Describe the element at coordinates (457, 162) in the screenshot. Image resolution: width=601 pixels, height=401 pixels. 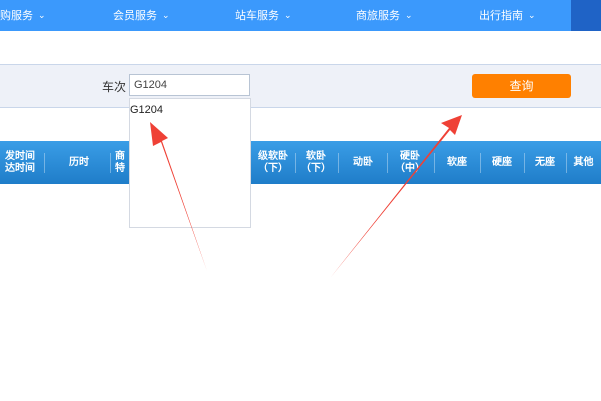
I see `col-soft-seat: 软座` at that location.